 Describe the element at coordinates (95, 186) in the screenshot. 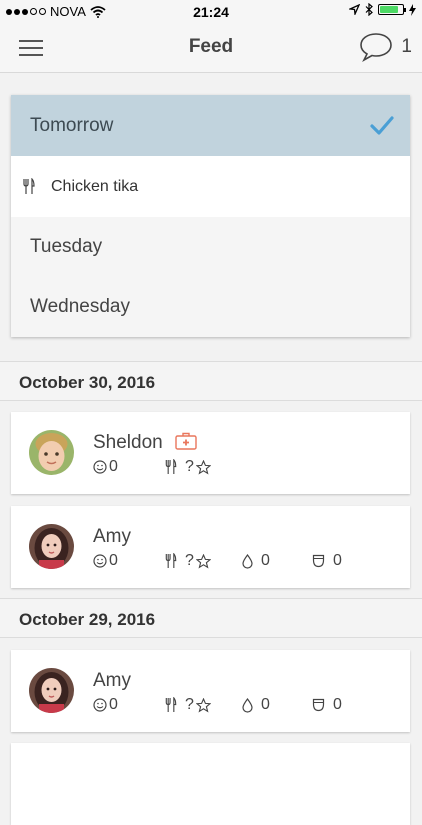

I see `meal-name: Chicken tika` at that location.